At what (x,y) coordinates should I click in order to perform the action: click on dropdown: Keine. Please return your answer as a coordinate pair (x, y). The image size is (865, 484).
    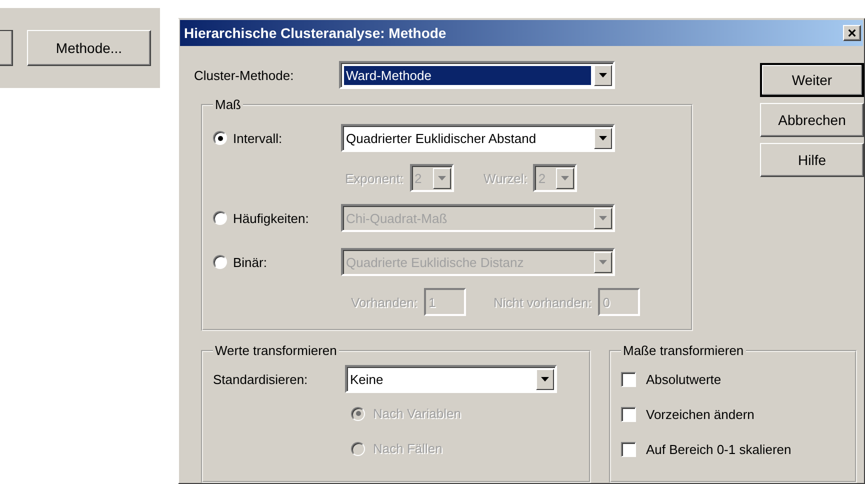
    Looking at the image, I should click on (451, 379).